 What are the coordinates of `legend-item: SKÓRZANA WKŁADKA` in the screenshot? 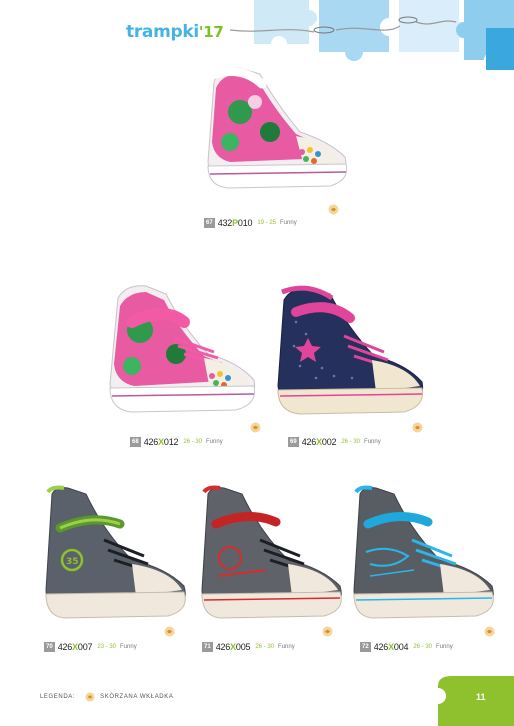 It's located at (137, 697).